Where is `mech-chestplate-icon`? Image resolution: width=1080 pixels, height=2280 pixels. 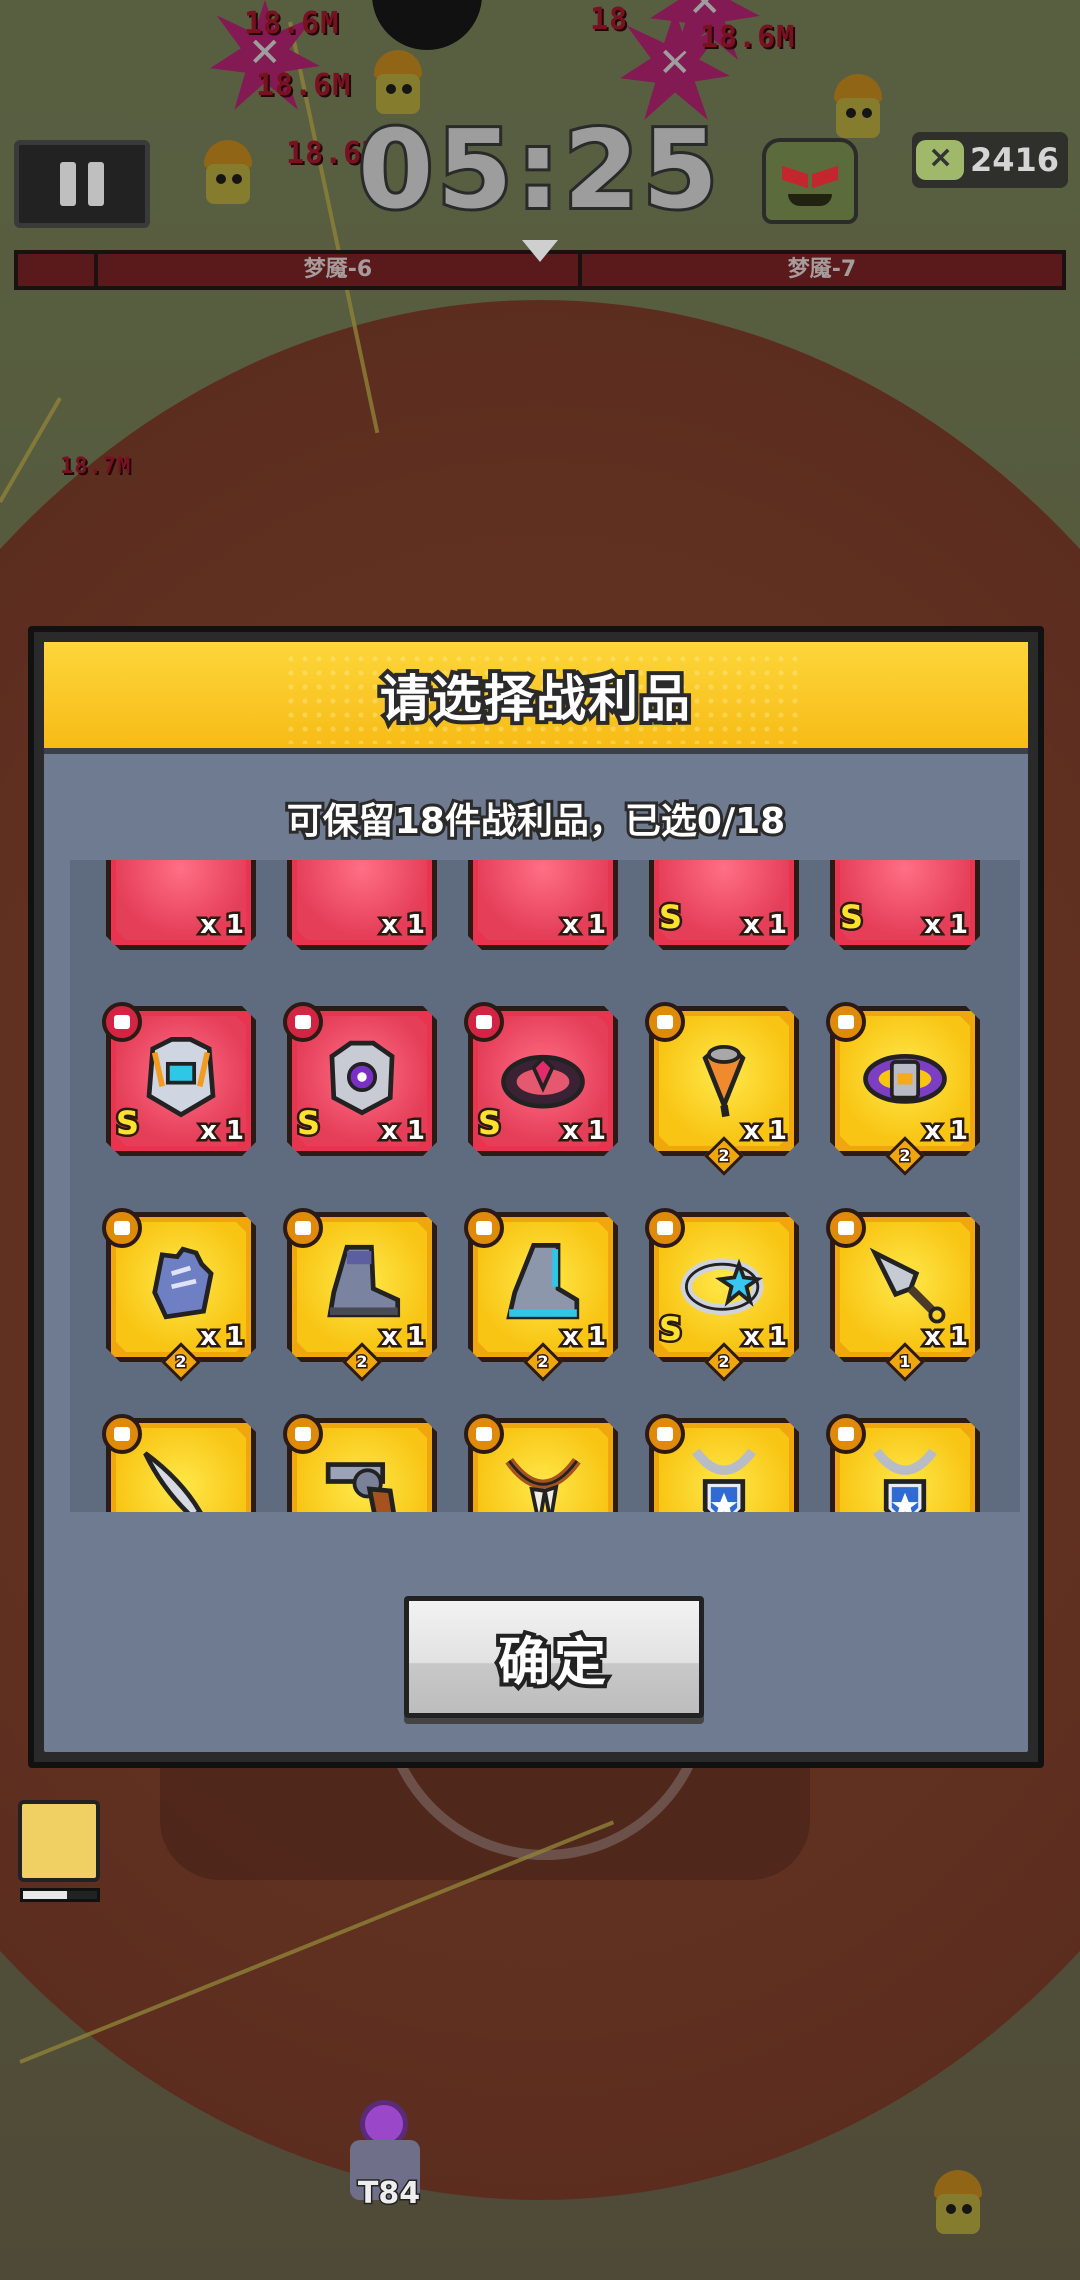
mech-chestplate-icon is located at coordinates (181, 1077).